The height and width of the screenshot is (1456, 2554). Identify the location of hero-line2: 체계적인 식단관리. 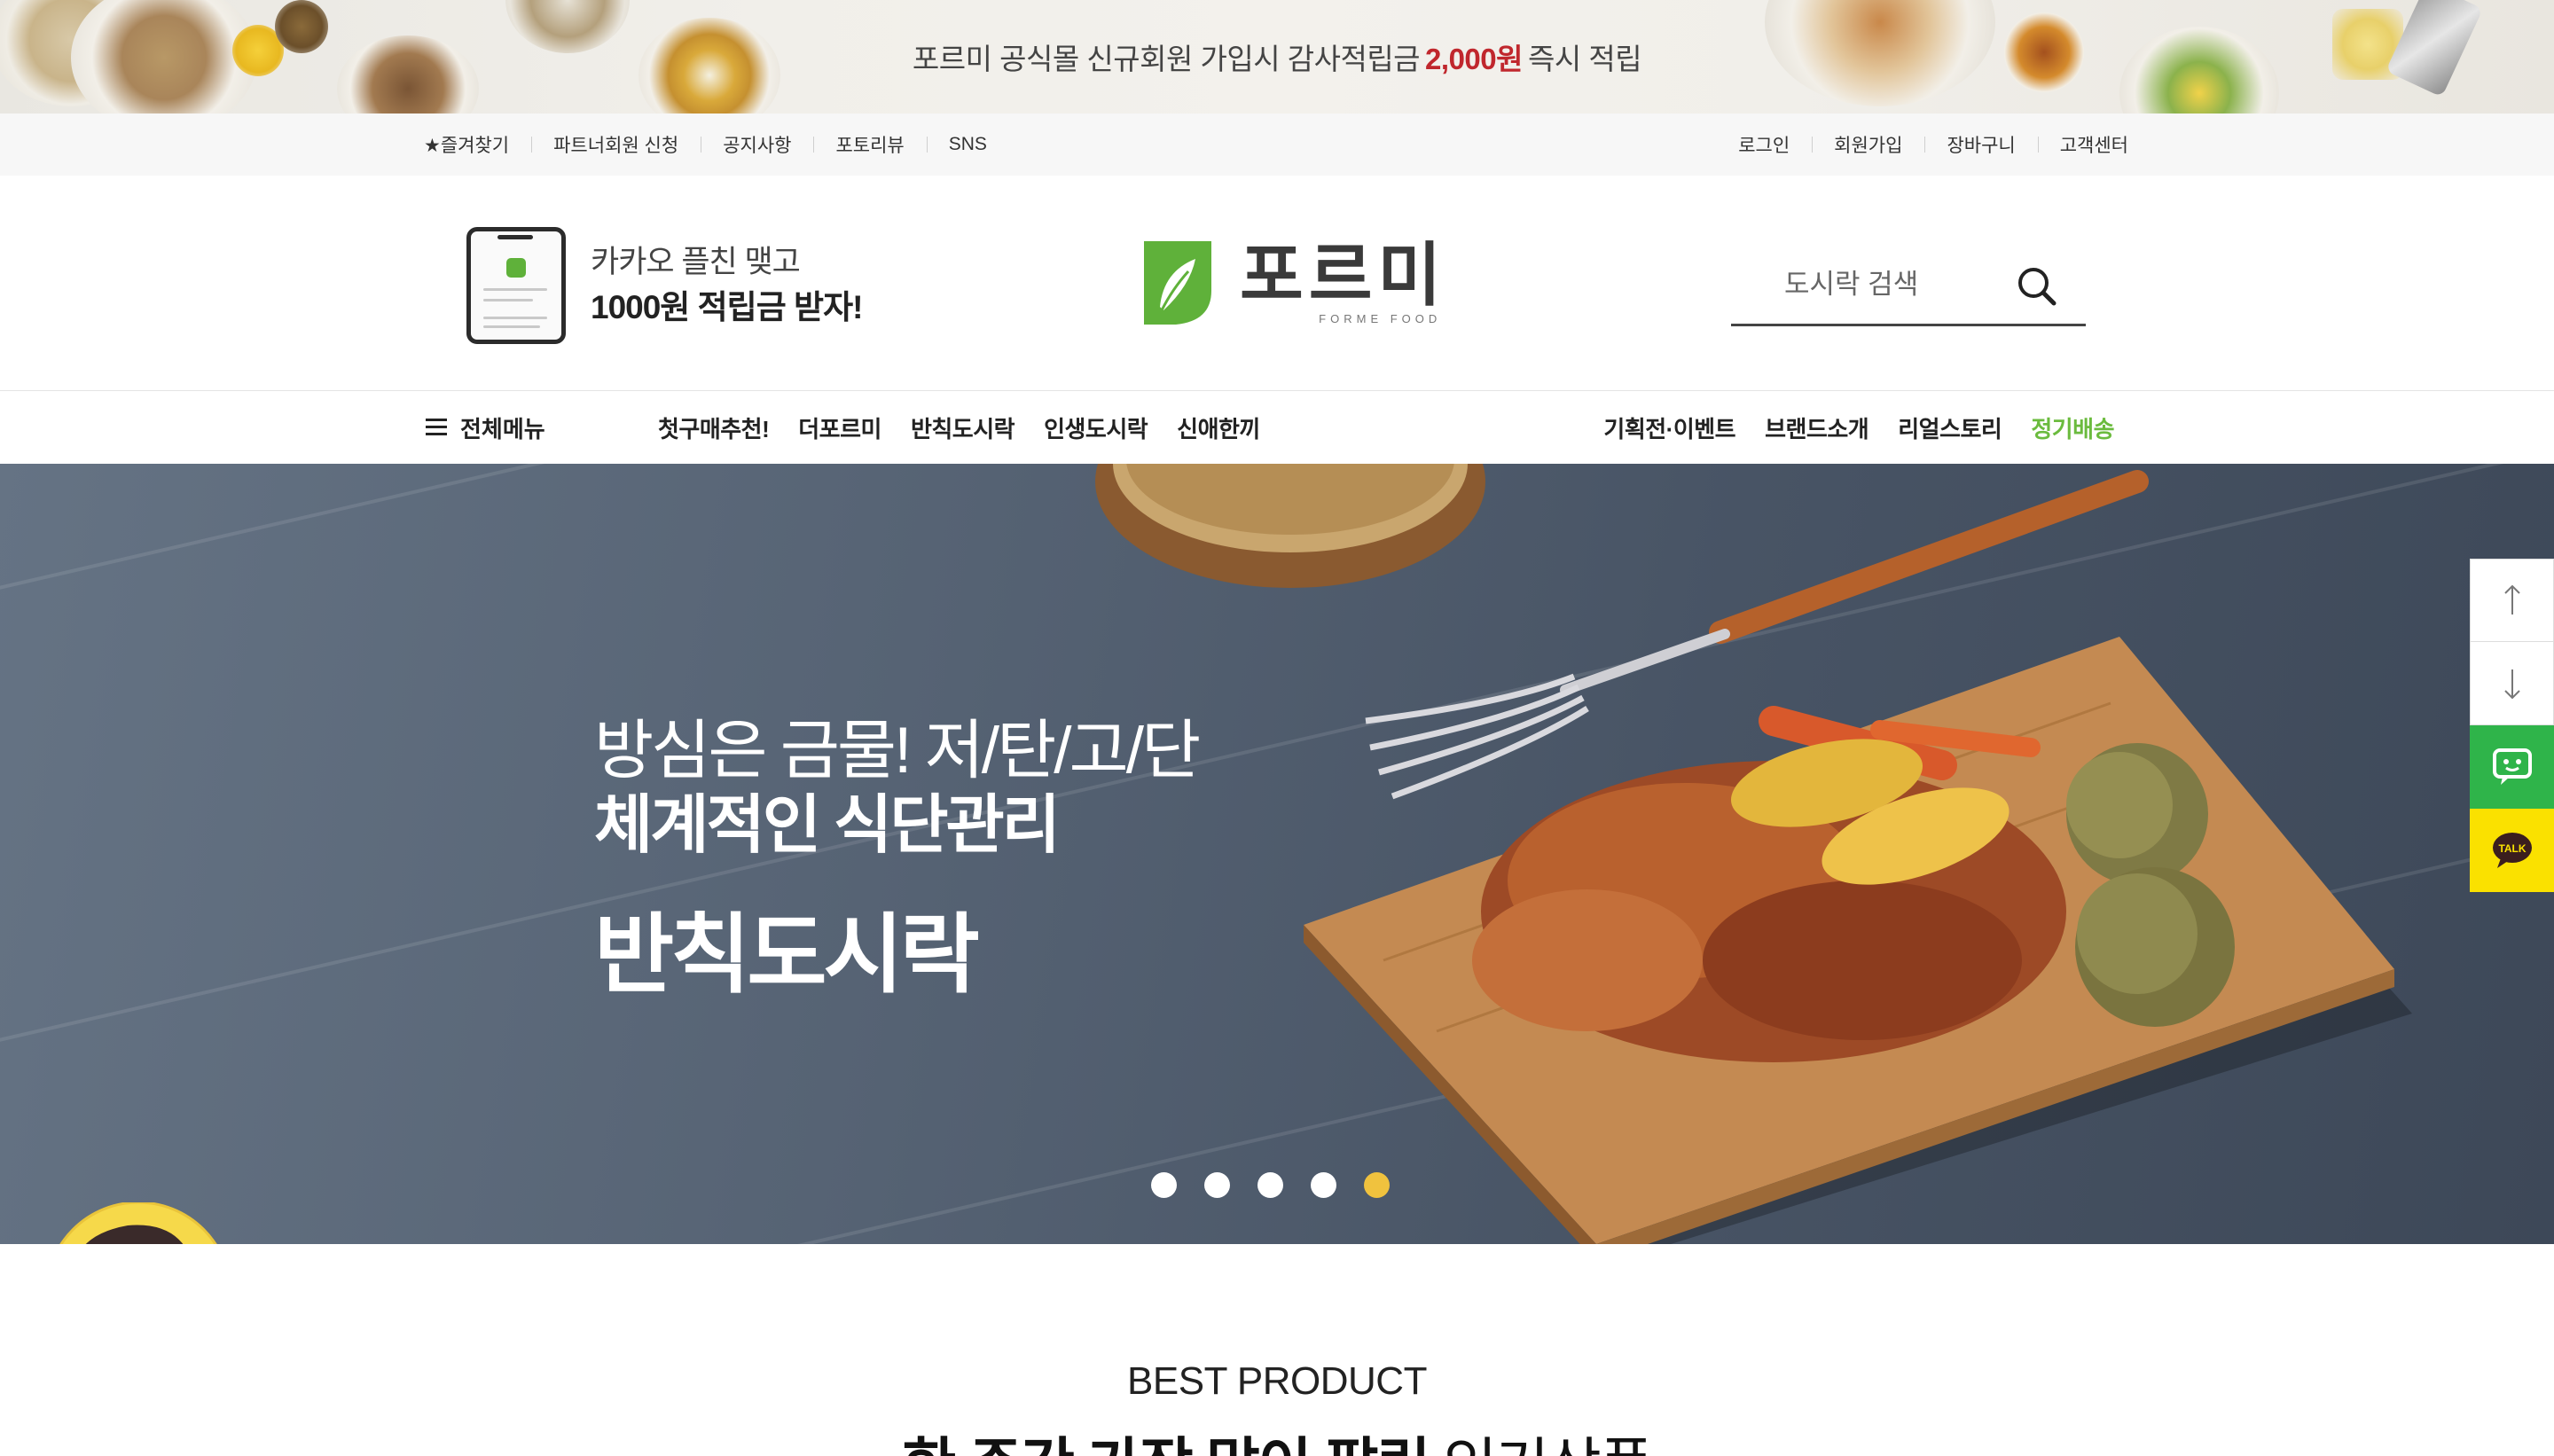
(827, 825).